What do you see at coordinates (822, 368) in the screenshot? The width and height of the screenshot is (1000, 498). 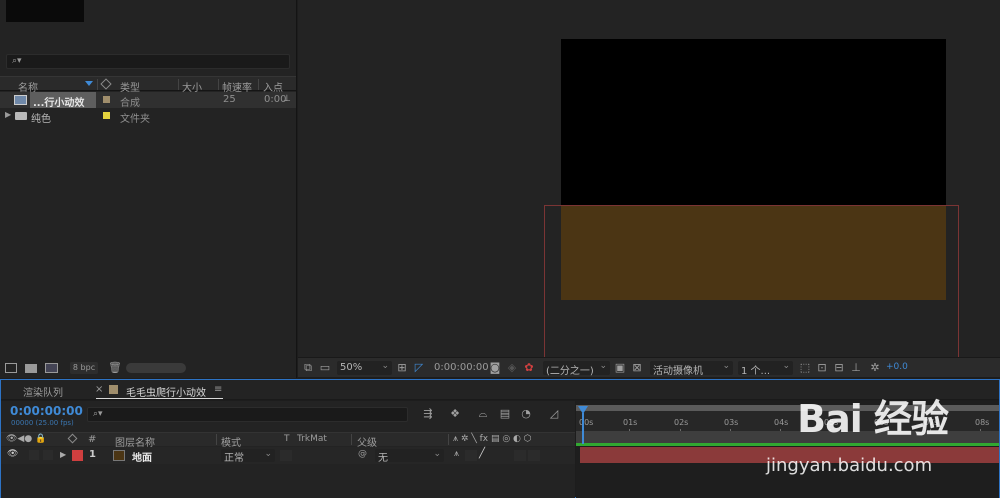 I see `reset-exposure-icon: ⊡` at bounding box center [822, 368].